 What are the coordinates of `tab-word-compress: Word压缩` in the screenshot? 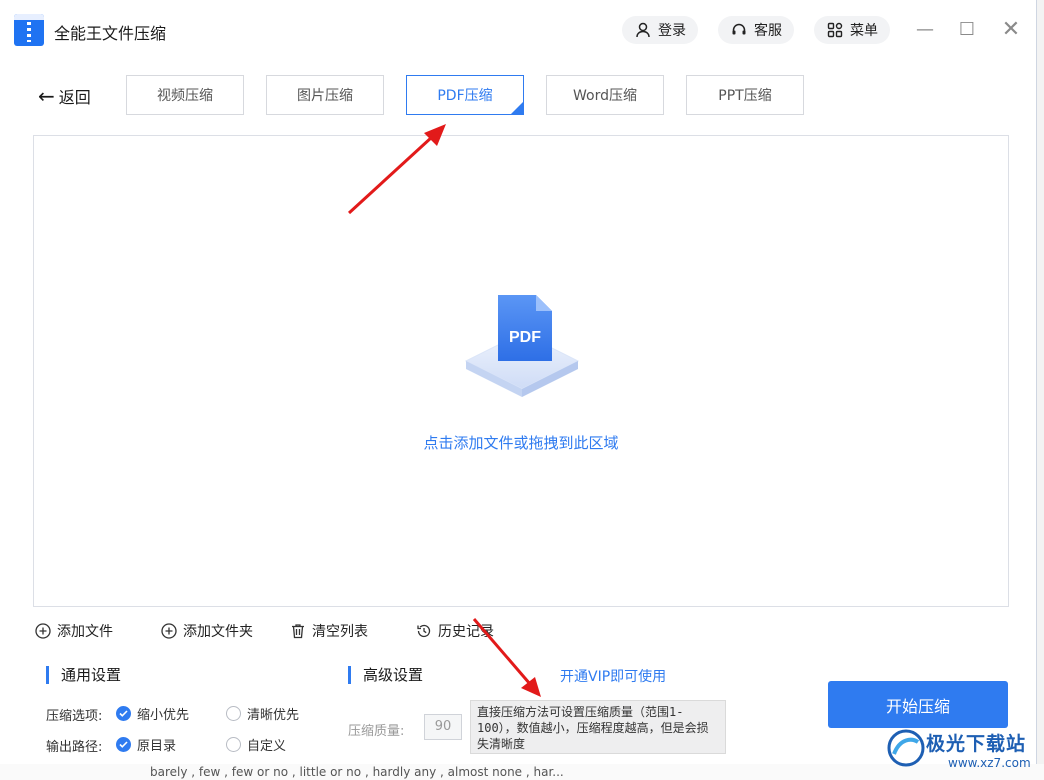 It's located at (605, 95).